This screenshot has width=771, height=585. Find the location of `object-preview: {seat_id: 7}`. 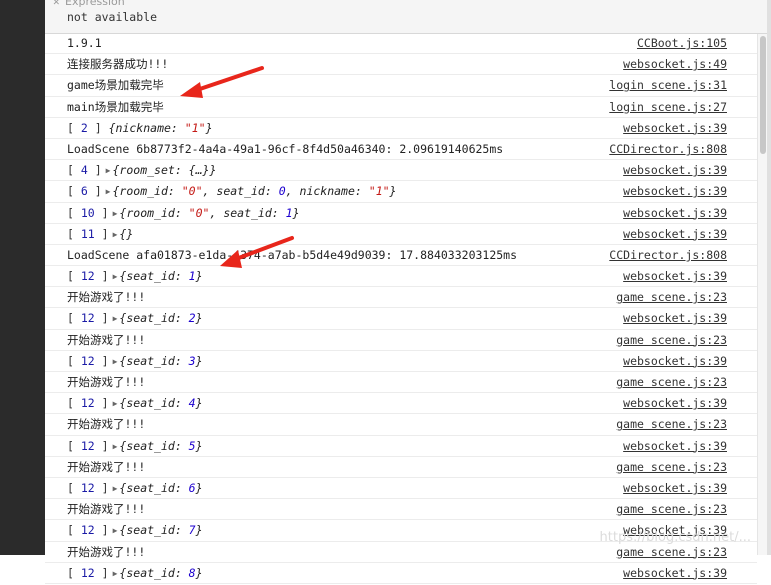

object-preview: {seat_id: 7} is located at coordinates (160, 530).